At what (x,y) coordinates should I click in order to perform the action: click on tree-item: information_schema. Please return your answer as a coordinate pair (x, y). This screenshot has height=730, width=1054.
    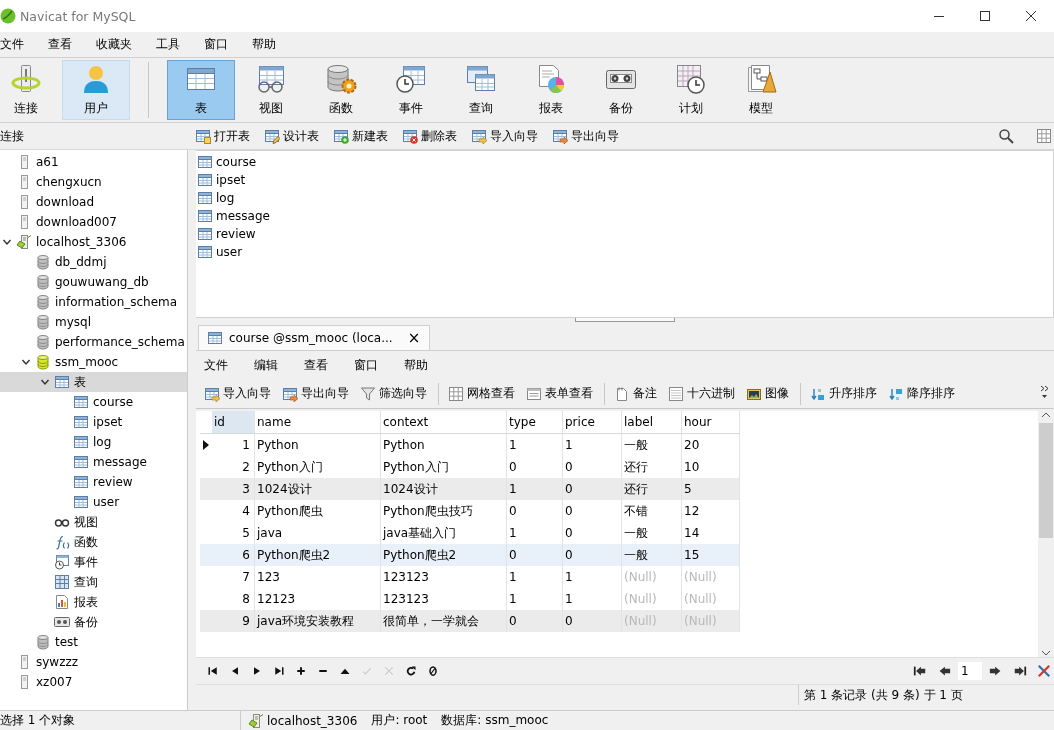
    Looking at the image, I should click on (93, 302).